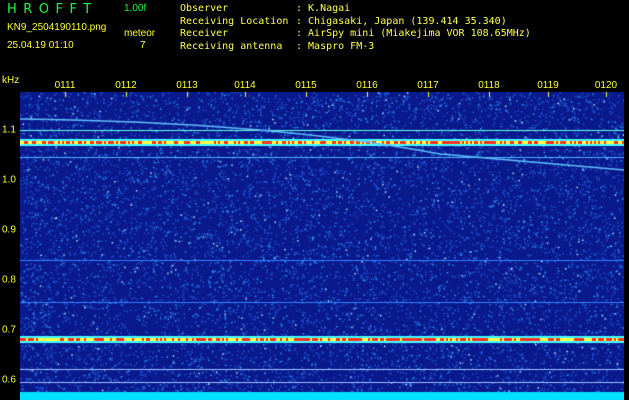  What do you see at coordinates (9, 130) in the screenshot?
I see `freq-tick-label: 1.1` at bounding box center [9, 130].